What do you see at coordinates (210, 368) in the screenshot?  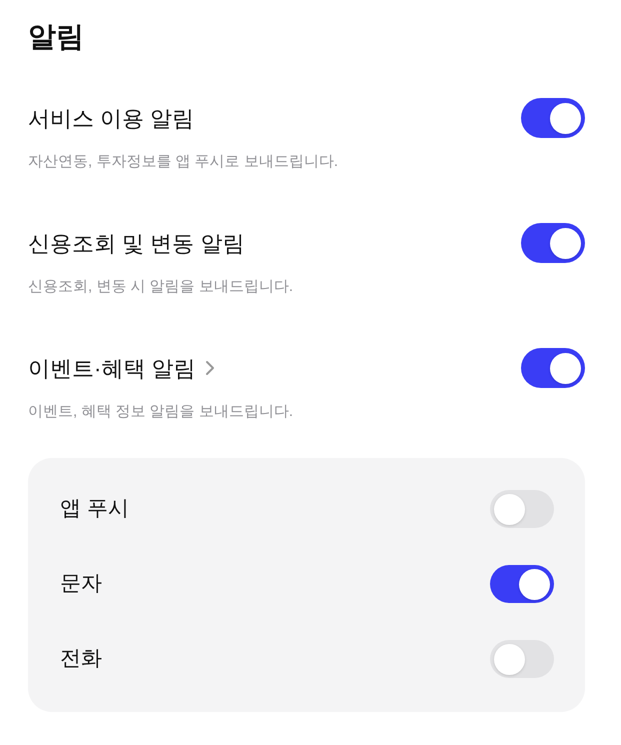 I see `chevron-right-icon` at bounding box center [210, 368].